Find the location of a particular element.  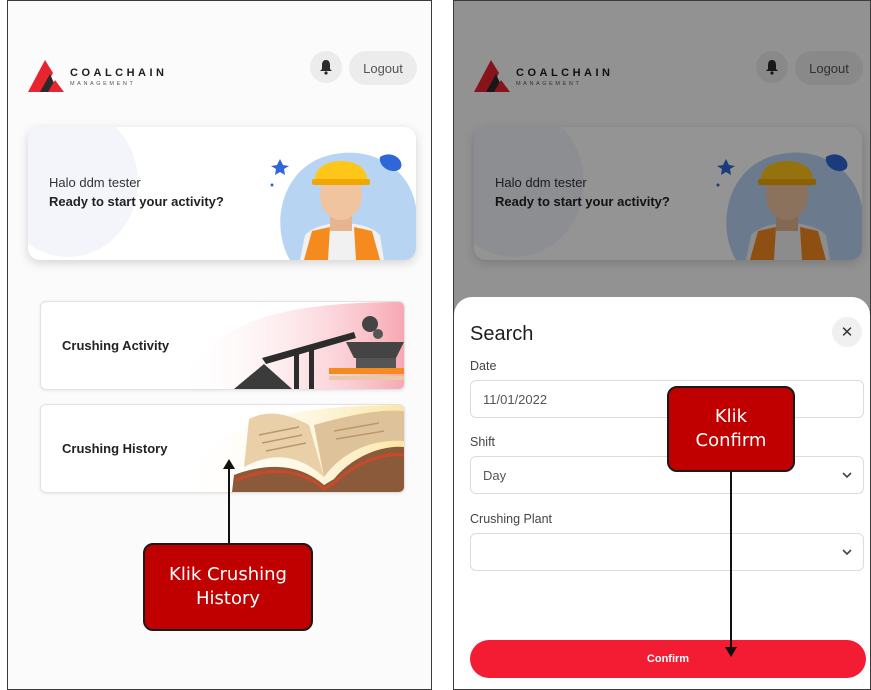

crushing-plant-select is located at coordinates (667, 552).